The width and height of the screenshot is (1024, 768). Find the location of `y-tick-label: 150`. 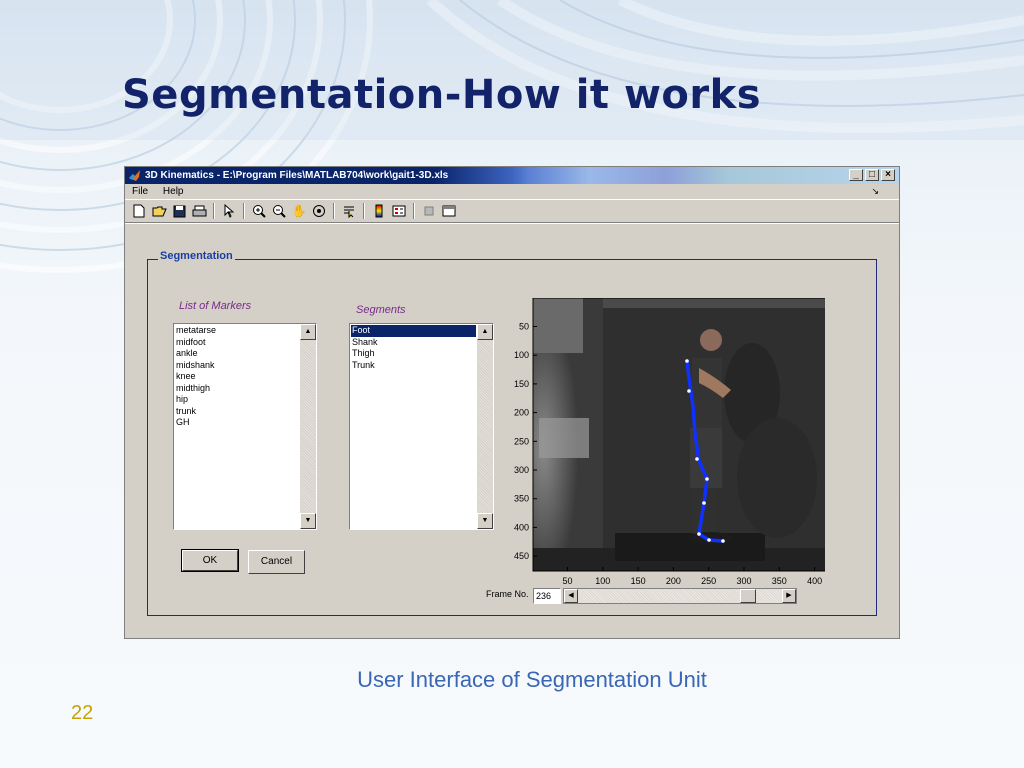

y-tick-label: 150 is located at coordinates (521, 384).